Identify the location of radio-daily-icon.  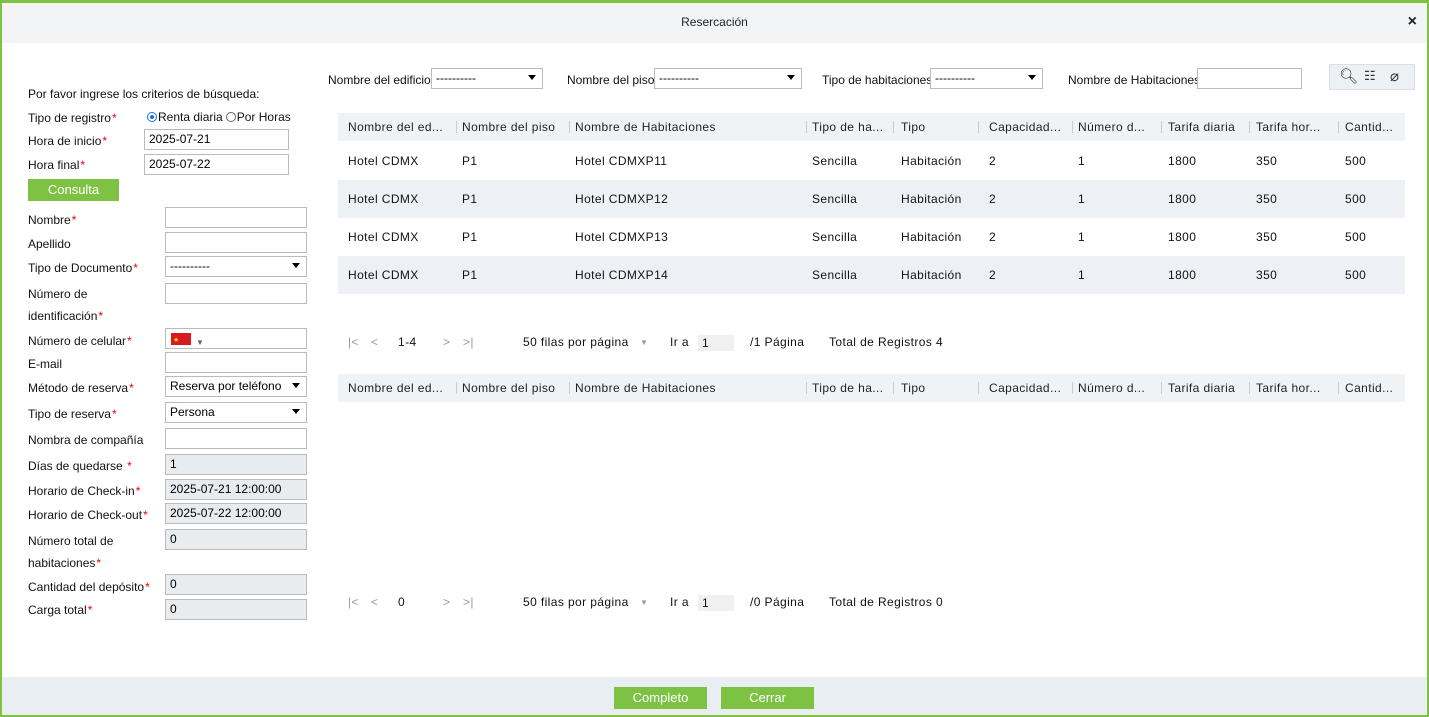
(152, 117).